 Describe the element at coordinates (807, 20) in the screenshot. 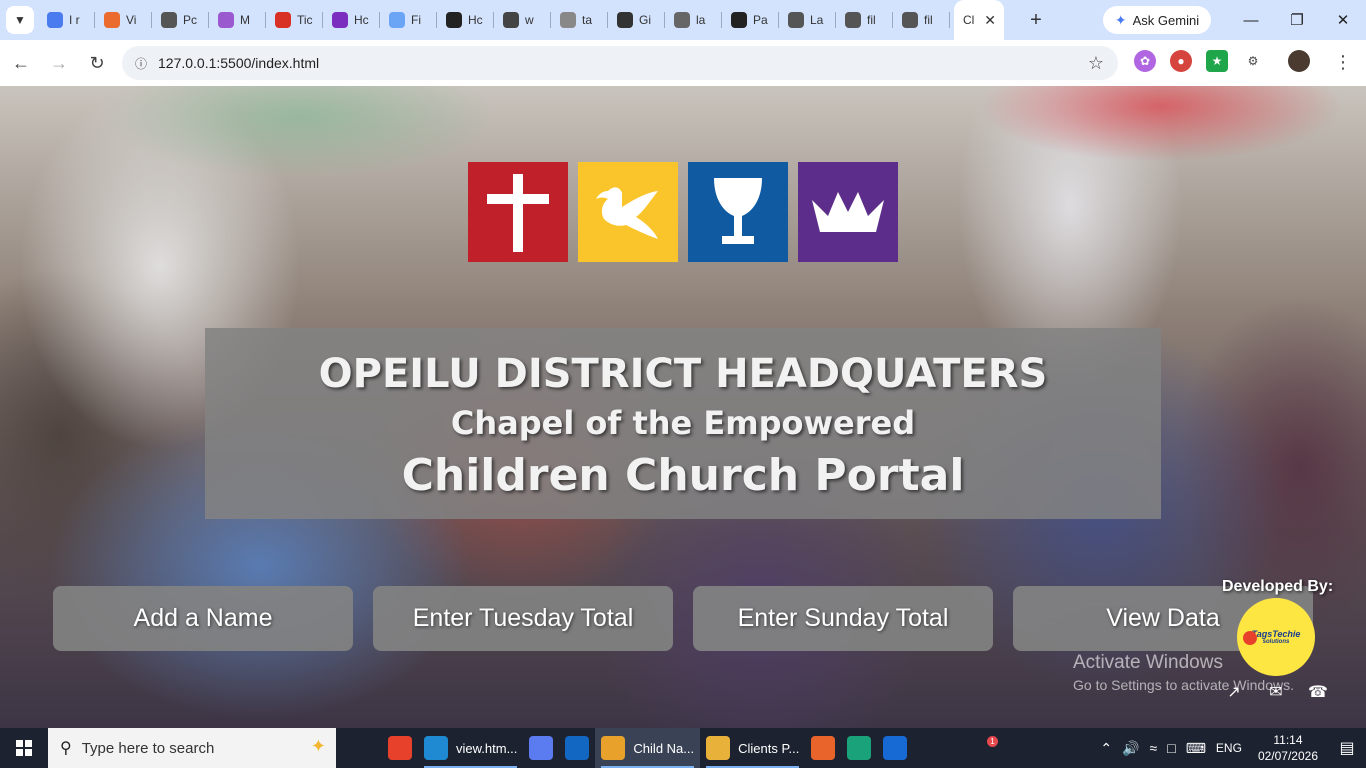

I see `browser-tab: La` at that location.